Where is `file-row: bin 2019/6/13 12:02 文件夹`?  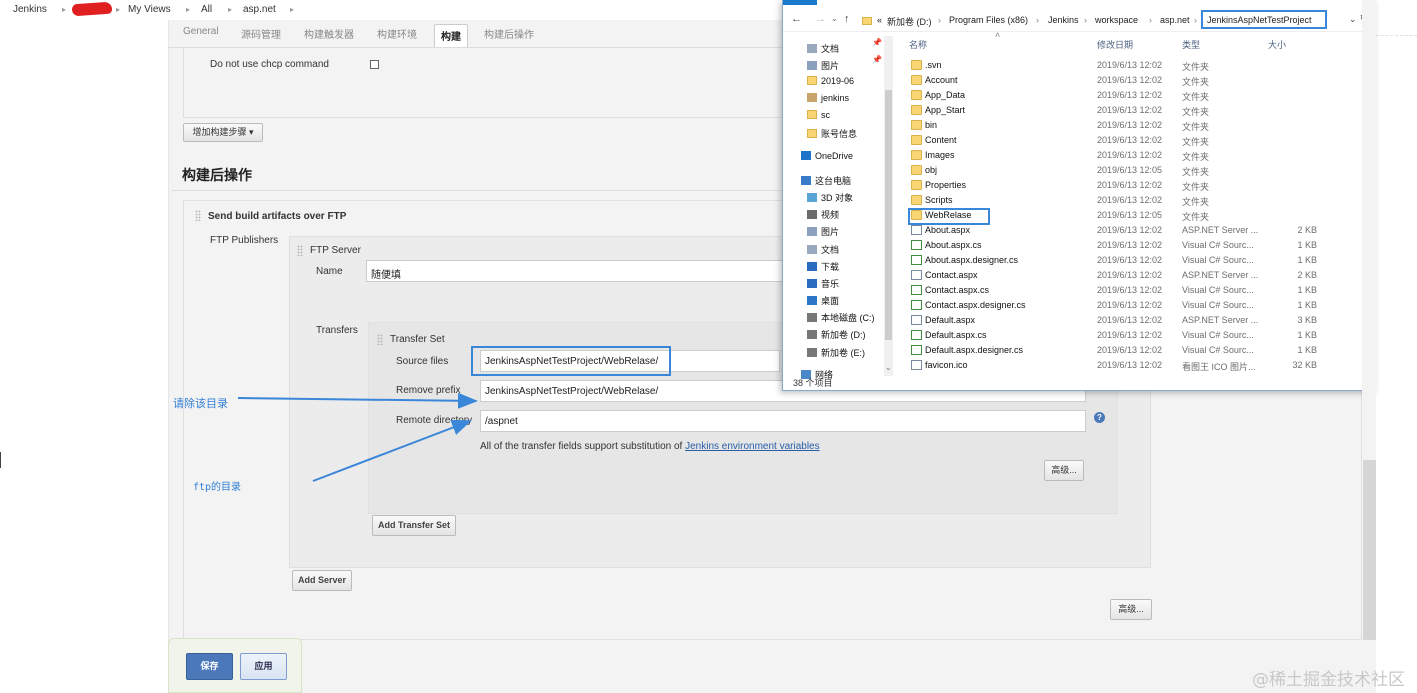 file-row: bin 2019/6/13 12:02 文件夹 is located at coordinates (1079, 125).